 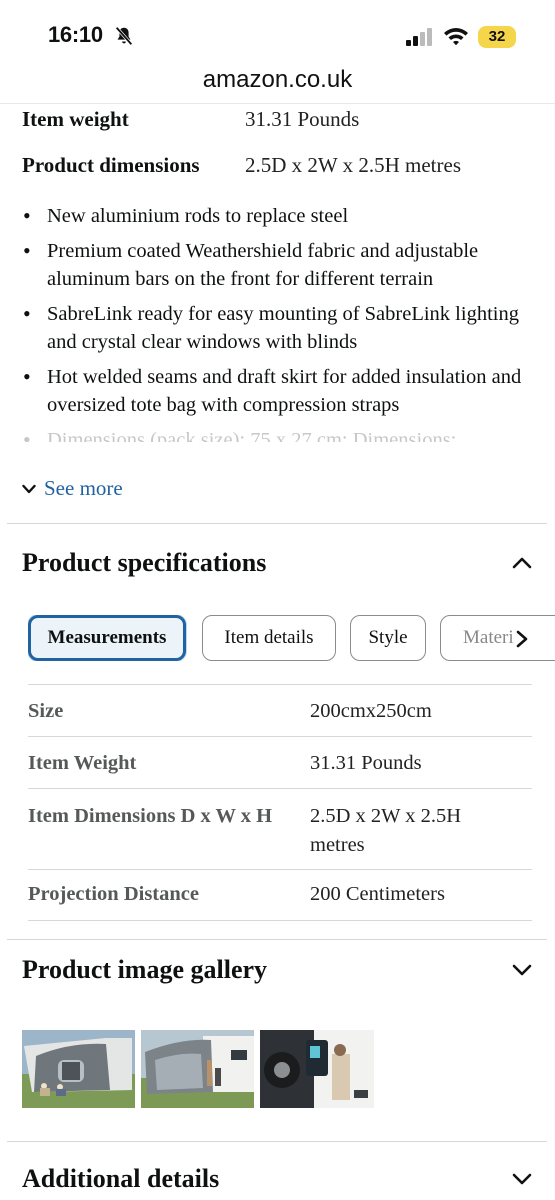 I want to click on bullet-item: New aluminium rods to replace steel, so click(x=279, y=216).